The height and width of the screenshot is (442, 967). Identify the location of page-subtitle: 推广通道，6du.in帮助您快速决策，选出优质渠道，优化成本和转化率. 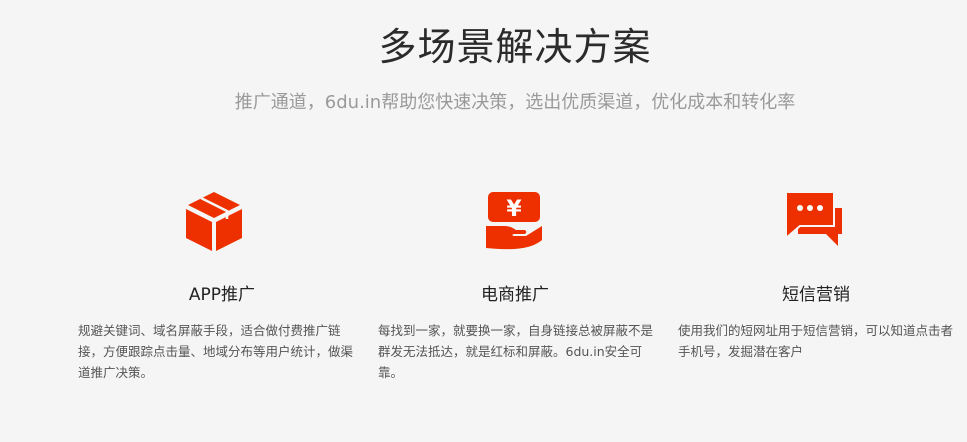
(515, 102).